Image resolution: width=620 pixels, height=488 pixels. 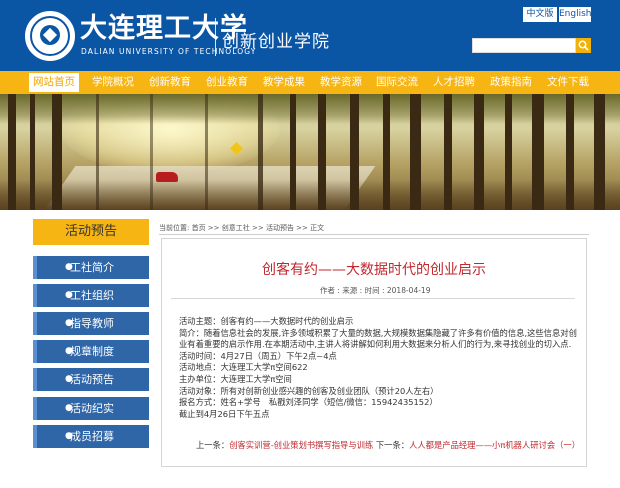 What do you see at coordinates (243, 367) in the screenshot?
I see `article-paragraph: 活动地点：大连理工大学π空间622` at bounding box center [243, 367].